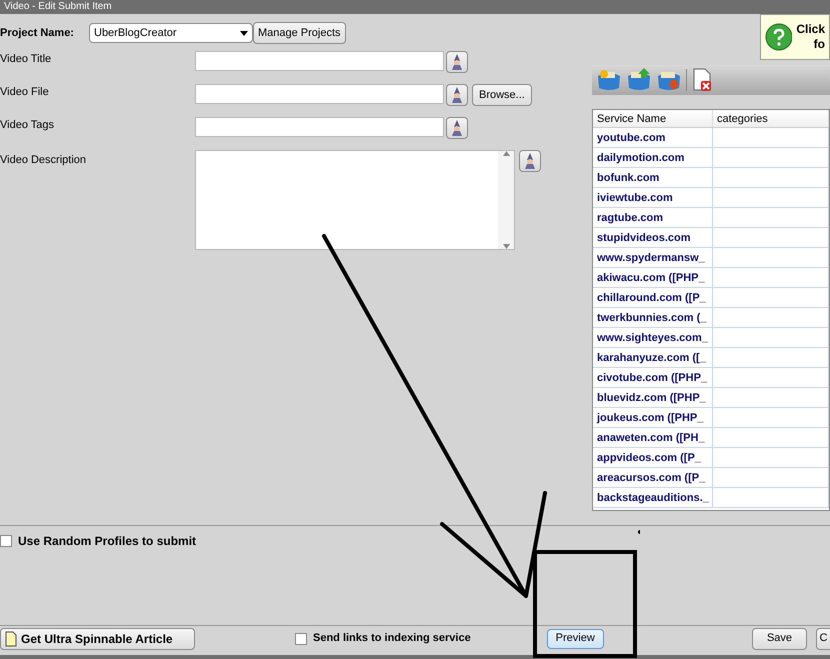 This screenshot has width=830, height=659. I want to click on table-cell: backstageauditions._, so click(653, 497).